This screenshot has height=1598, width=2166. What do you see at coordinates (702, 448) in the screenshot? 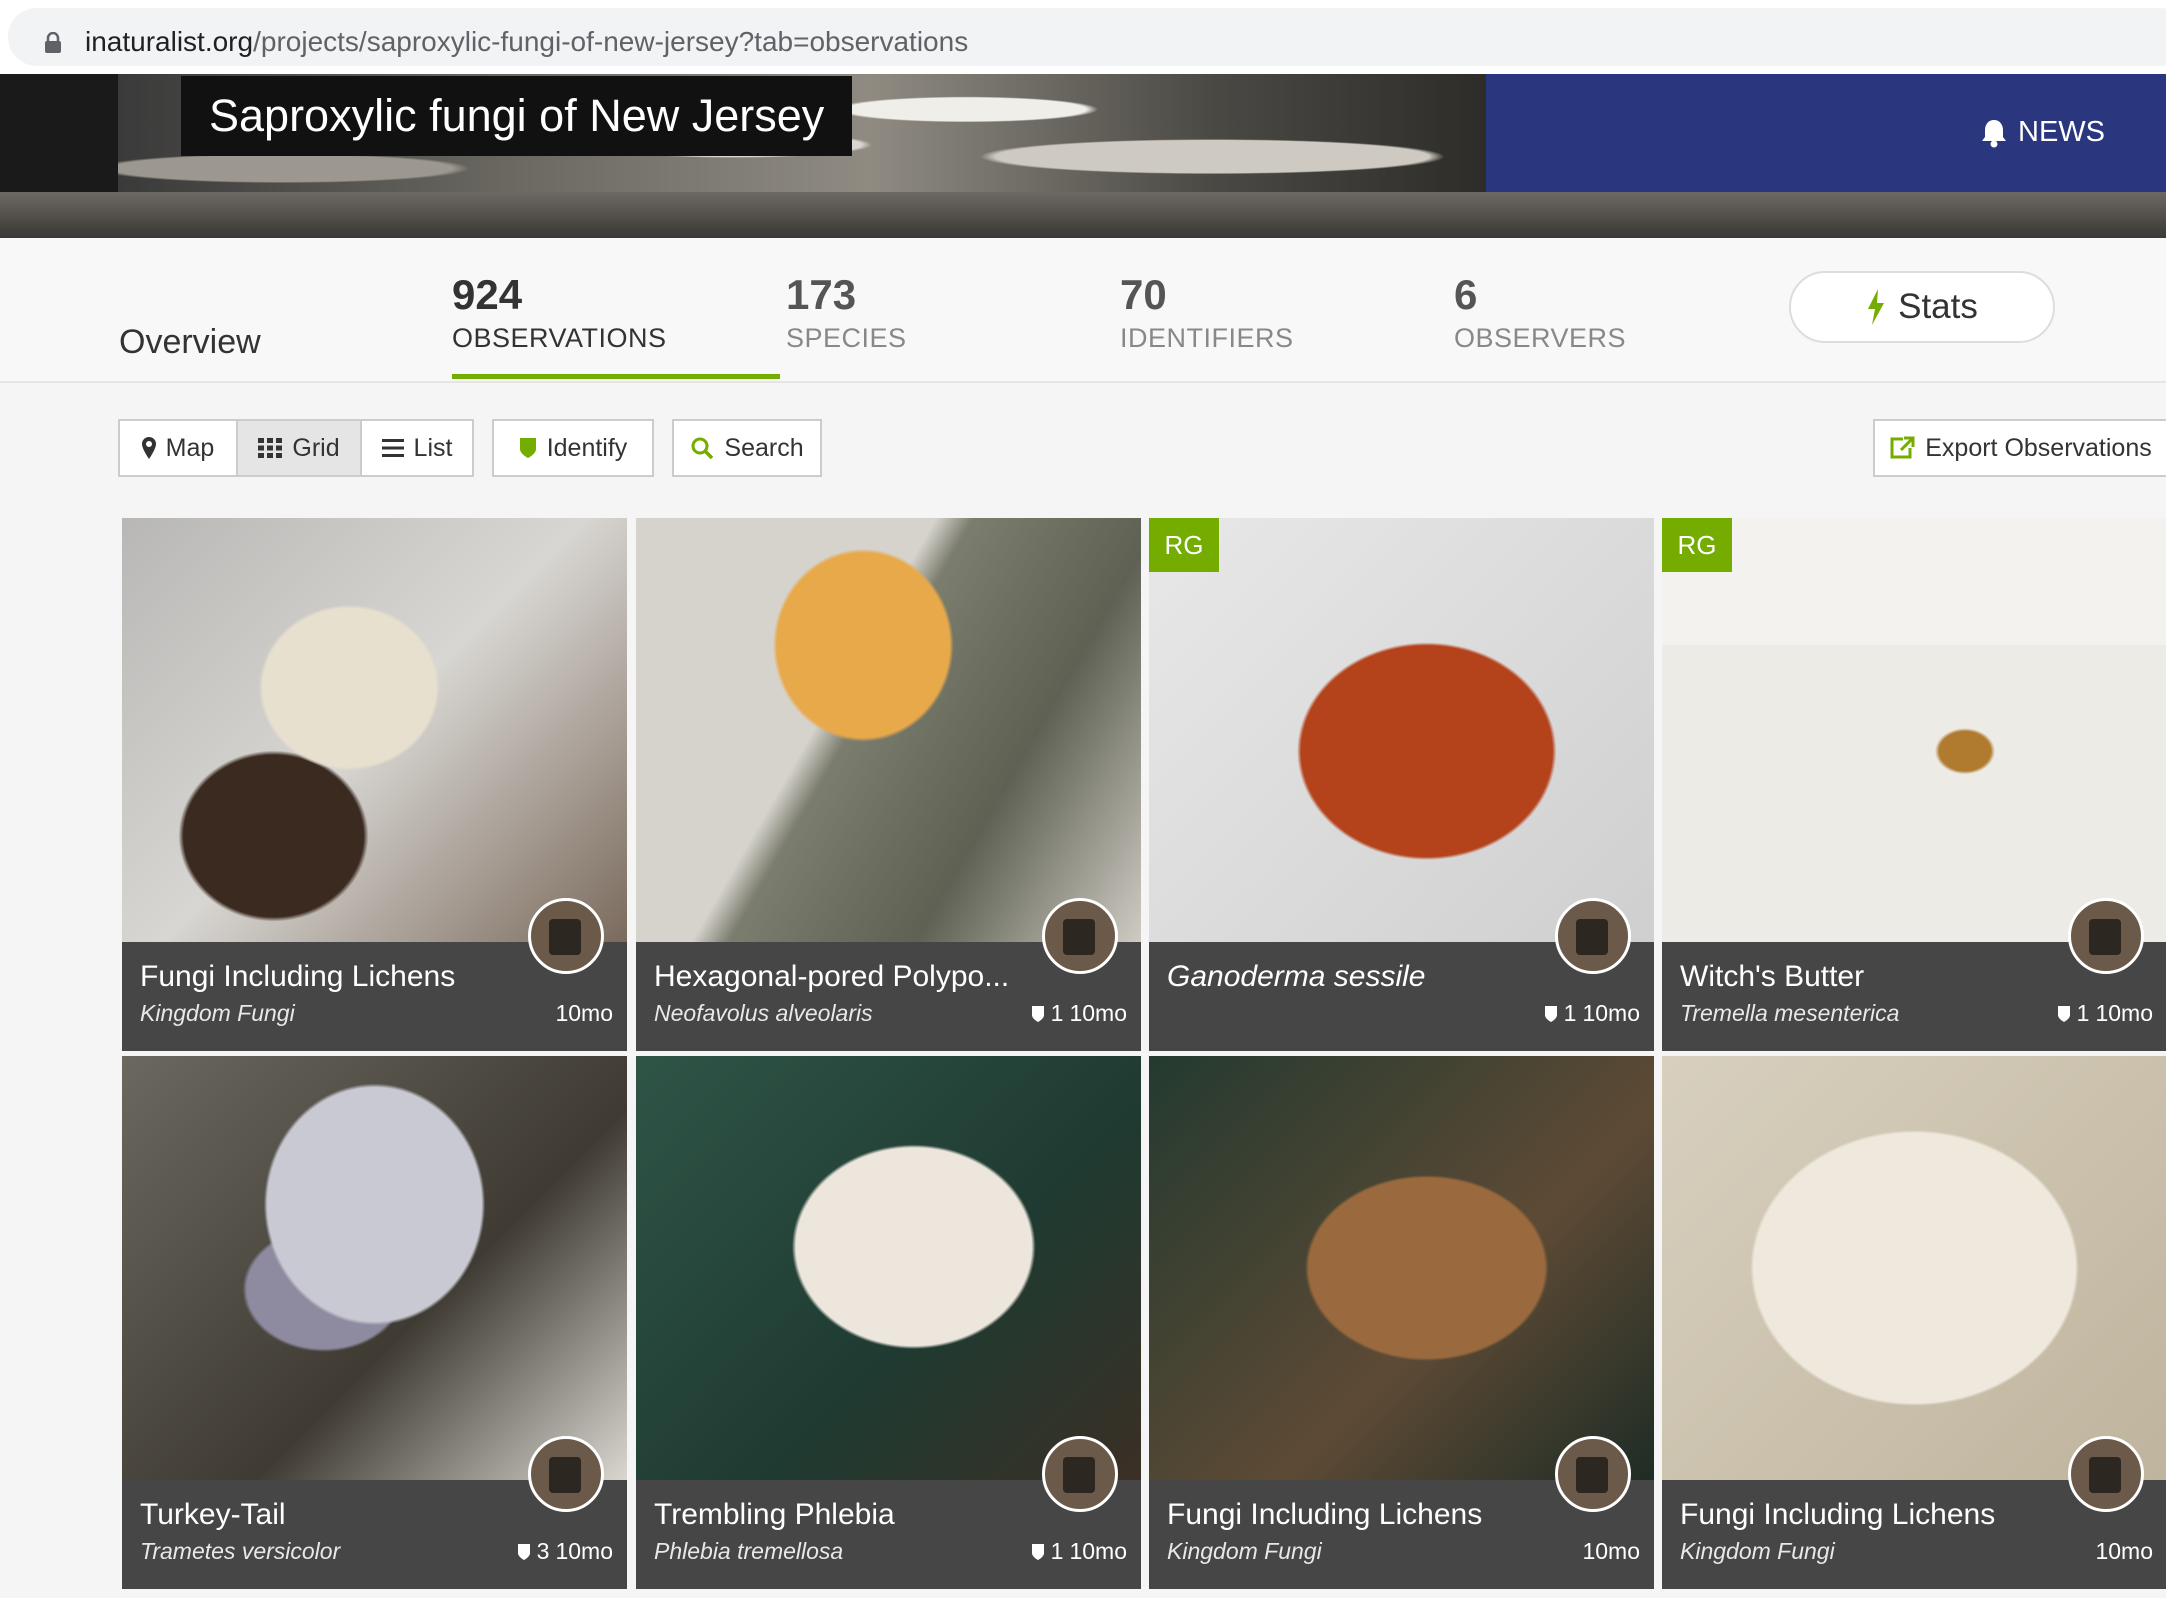
I see `search-icon` at bounding box center [702, 448].